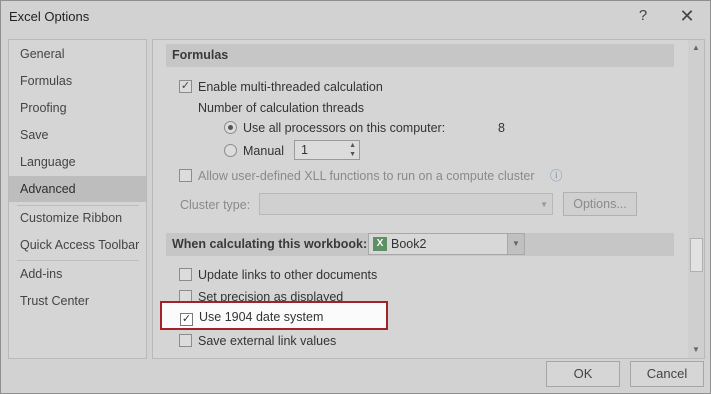 The height and width of the screenshot is (394, 711). Describe the element at coordinates (49, 16) in the screenshot. I see `dialog-title: Excel Options` at that location.